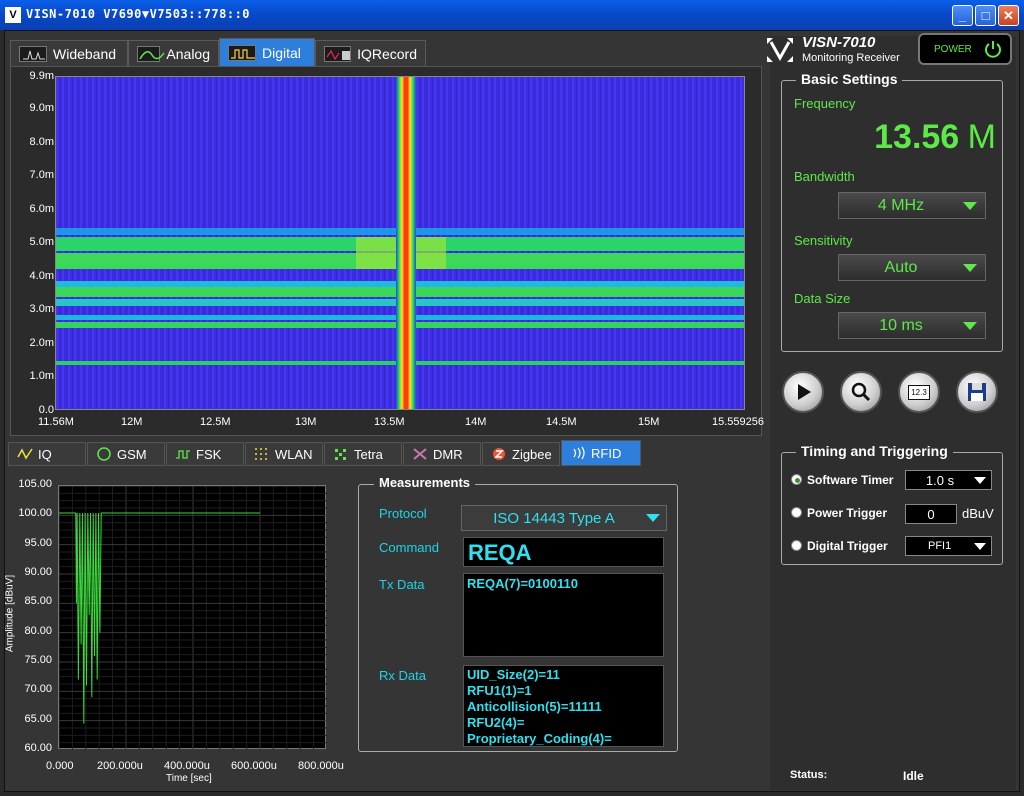 Image resolution: width=1024 pixels, height=796 pixels. What do you see at coordinates (442, 454) in the screenshot?
I see `tab-dmr: DMR` at bounding box center [442, 454].